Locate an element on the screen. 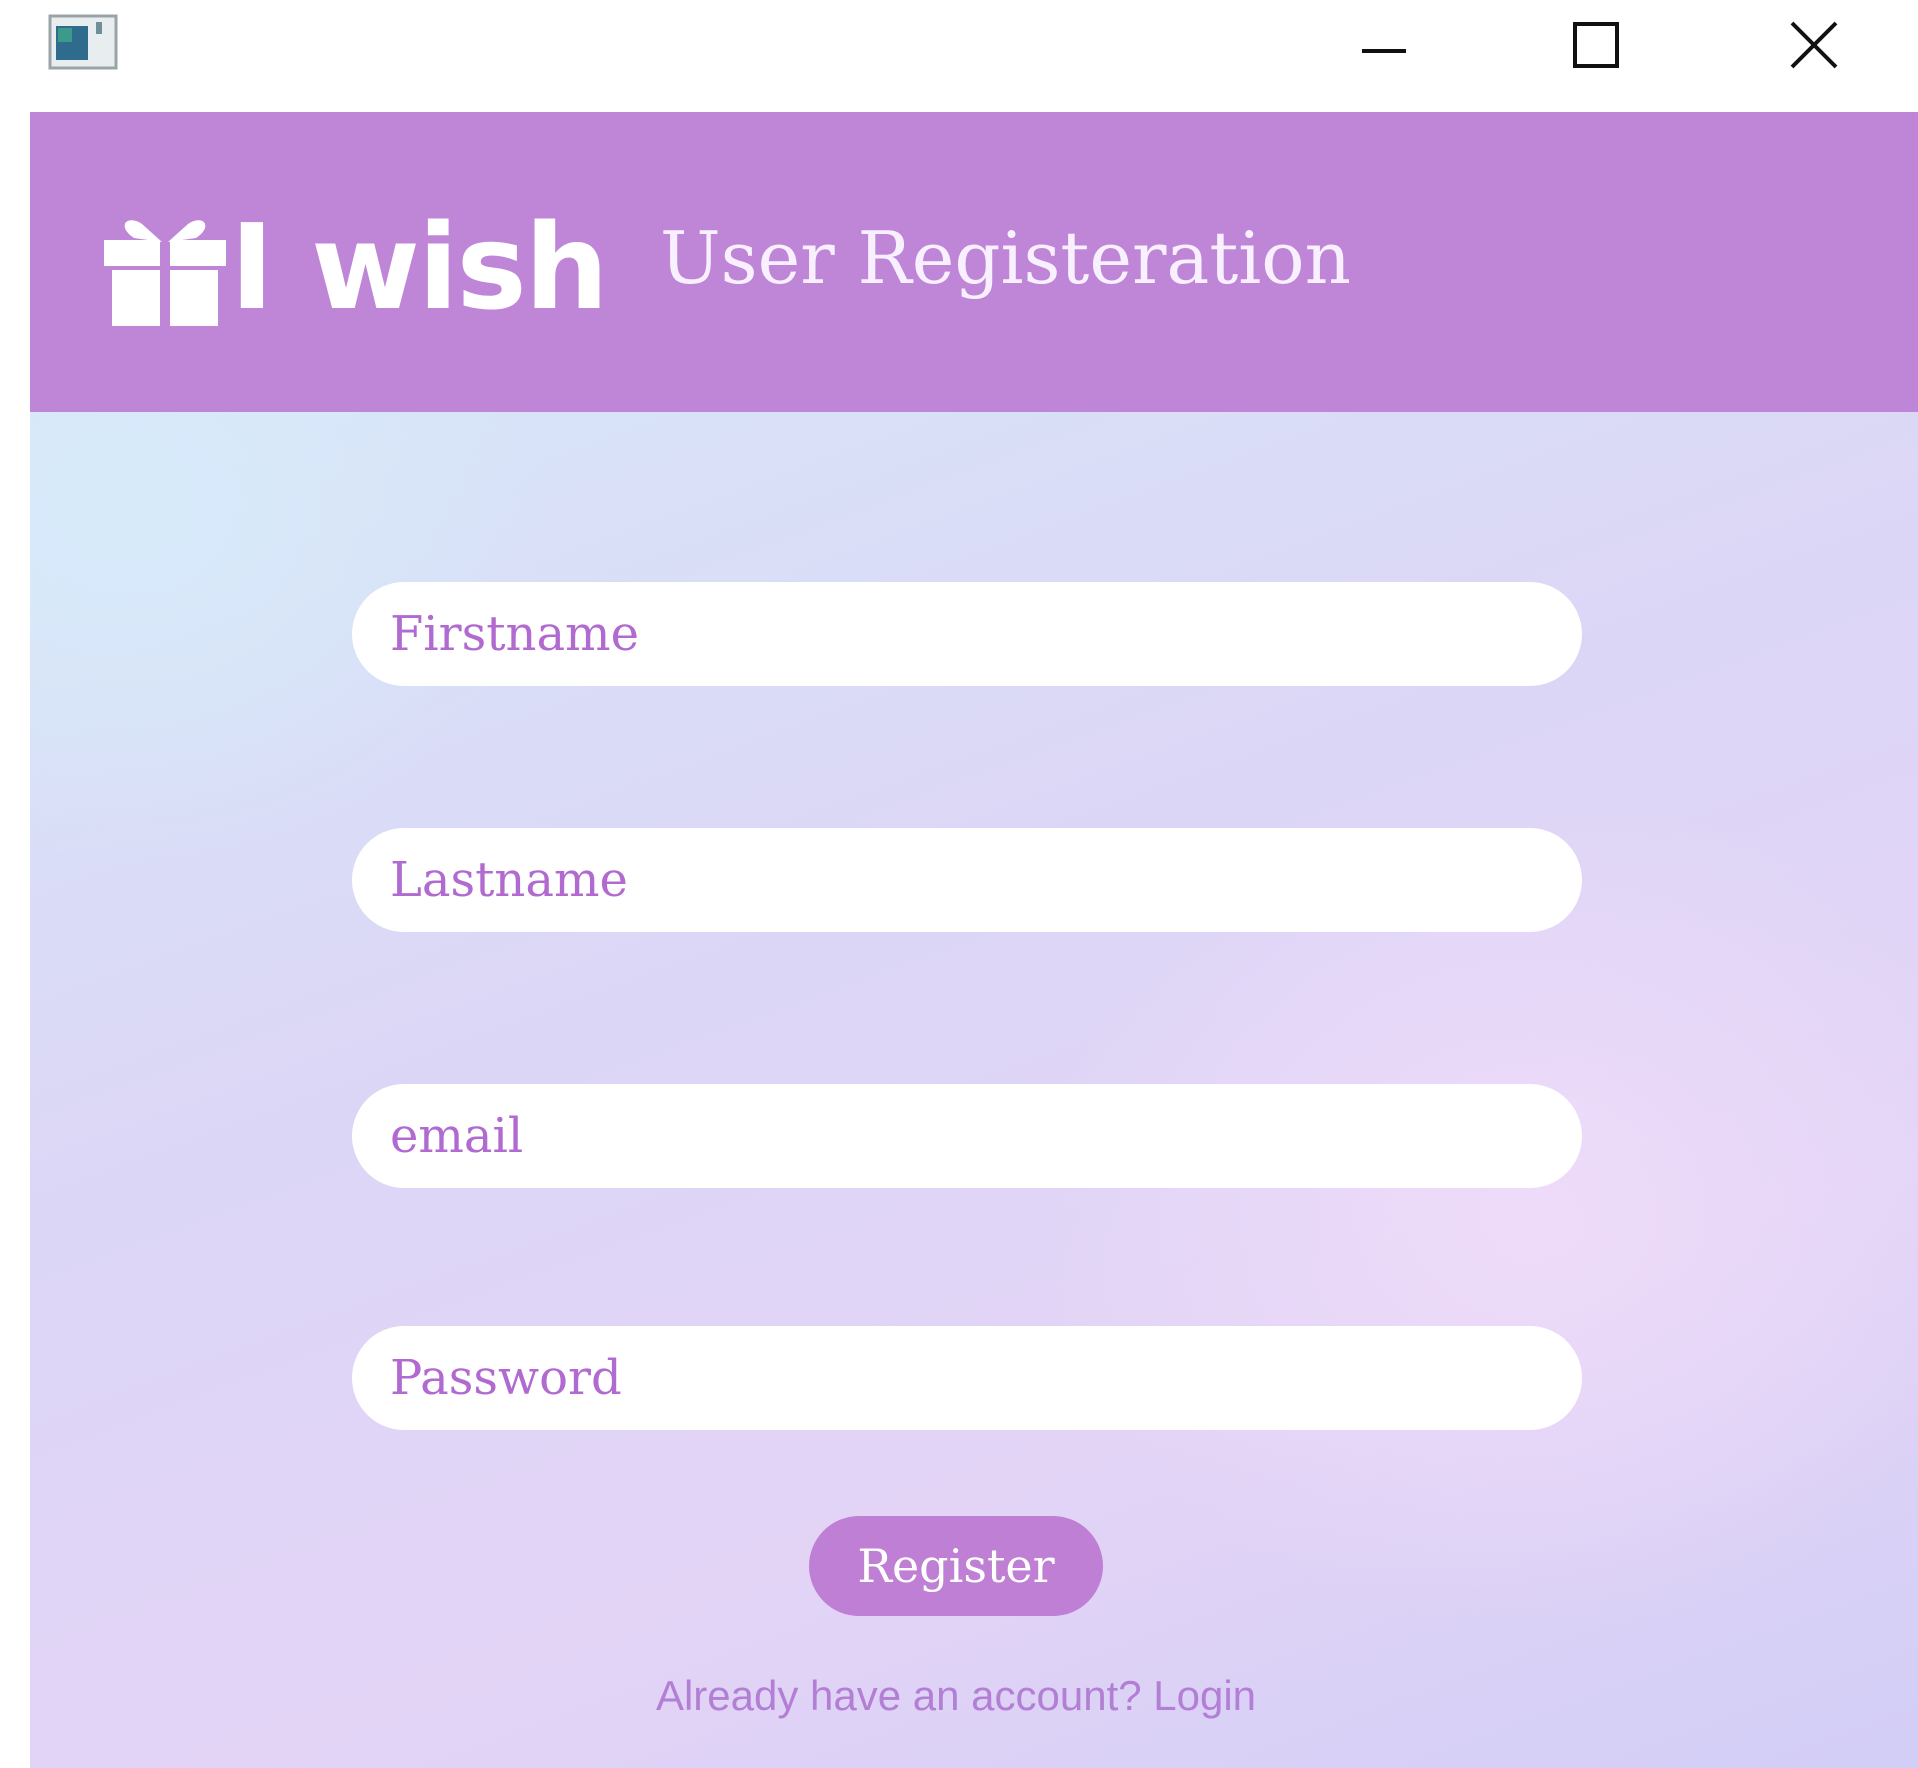  close-icon is located at coordinates (1814, 45).